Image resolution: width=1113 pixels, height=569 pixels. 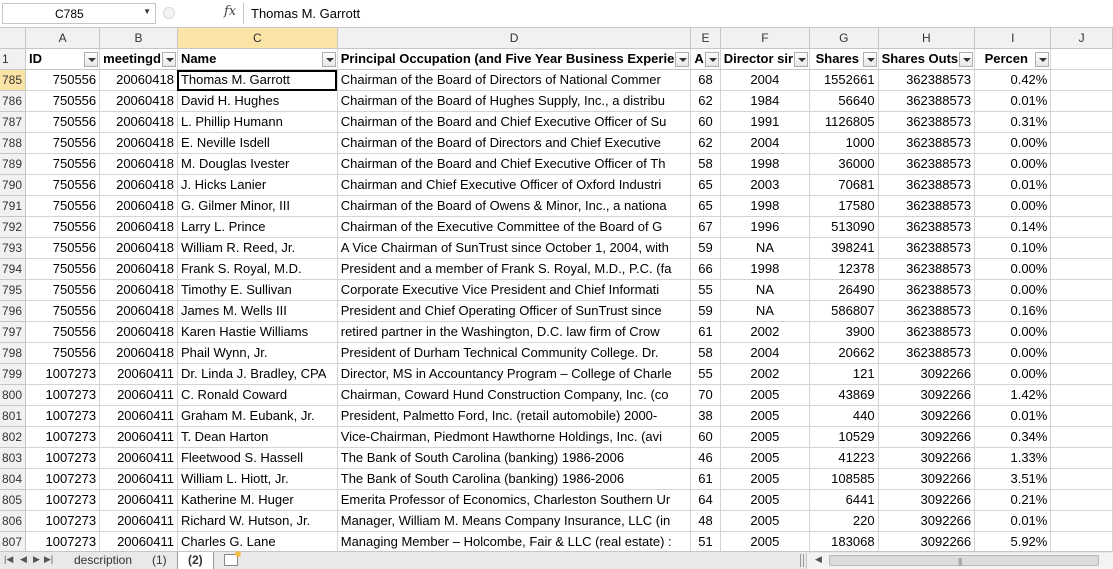 What do you see at coordinates (844, 437) in the screenshot?
I see `cell-shares: 10529` at bounding box center [844, 437].